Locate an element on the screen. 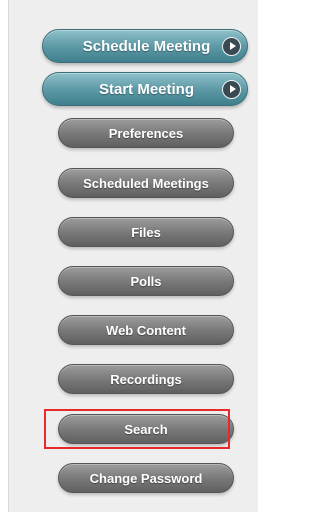 The image size is (320, 512). recordings-label: Recordings is located at coordinates (146, 379).